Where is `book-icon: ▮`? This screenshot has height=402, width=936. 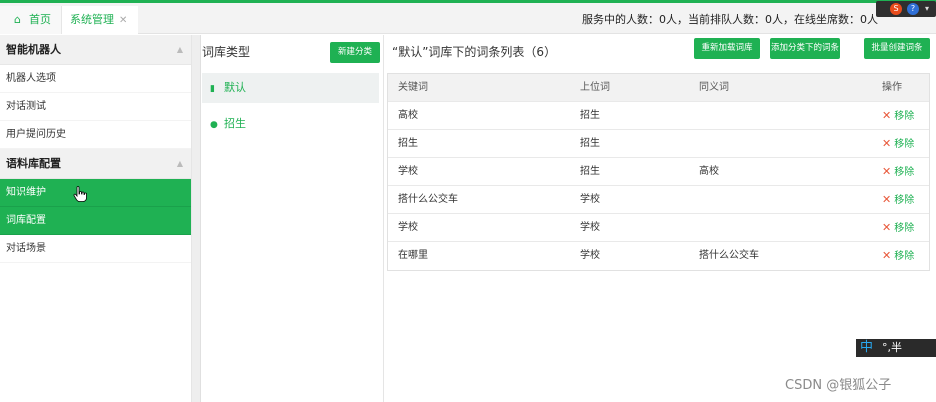 book-icon: ▮ is located at coordinates (212, 89).